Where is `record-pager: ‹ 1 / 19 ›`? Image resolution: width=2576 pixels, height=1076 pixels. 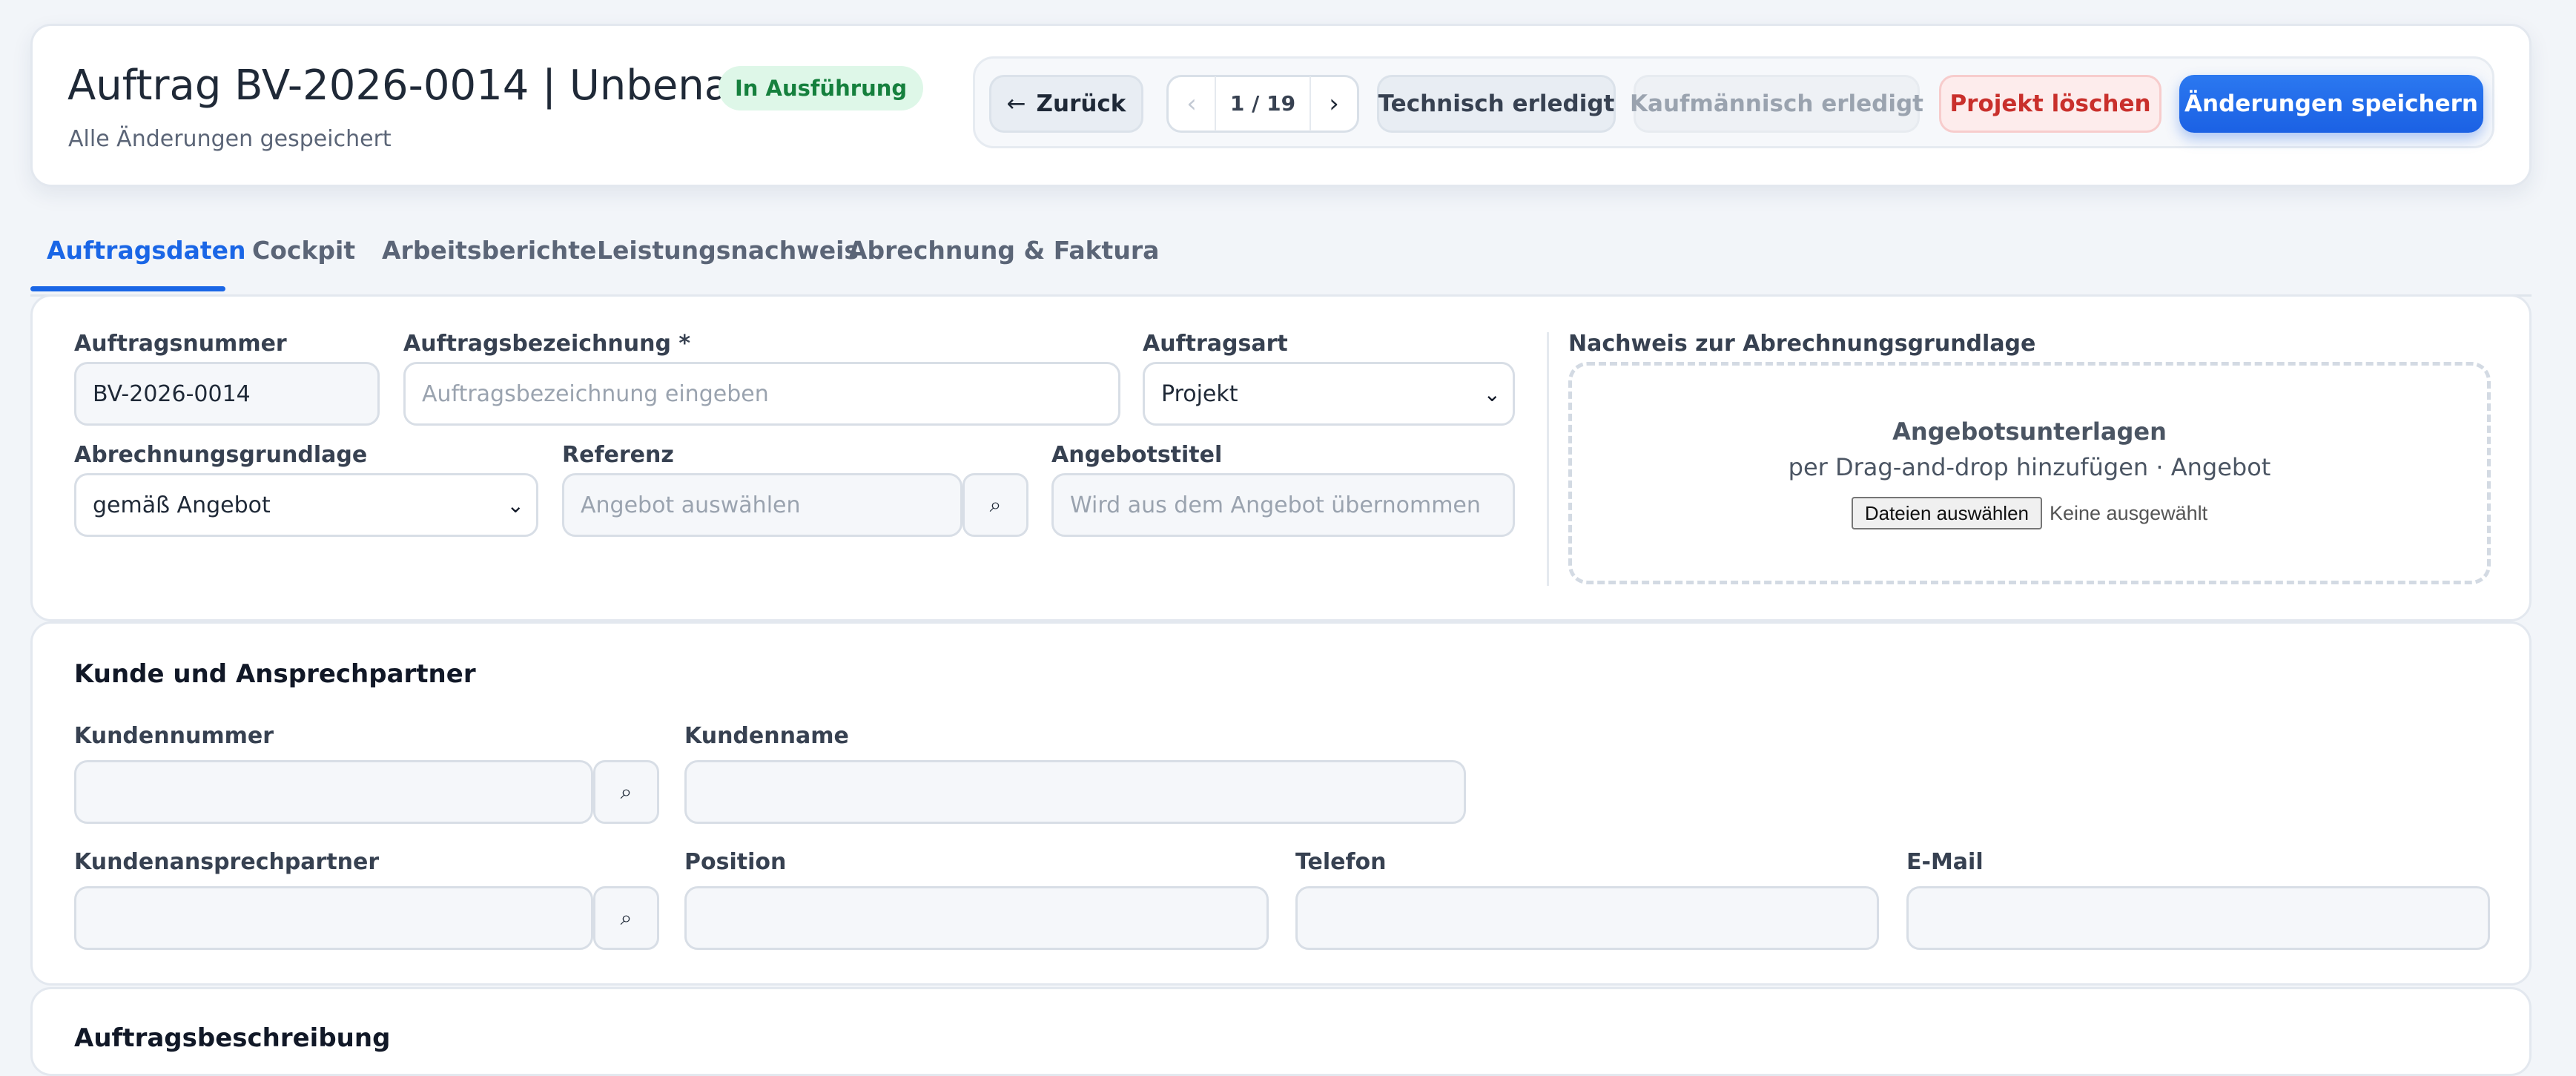
record-pager: ‹ 1 / 19 › is located at coordinates (1262, 104).